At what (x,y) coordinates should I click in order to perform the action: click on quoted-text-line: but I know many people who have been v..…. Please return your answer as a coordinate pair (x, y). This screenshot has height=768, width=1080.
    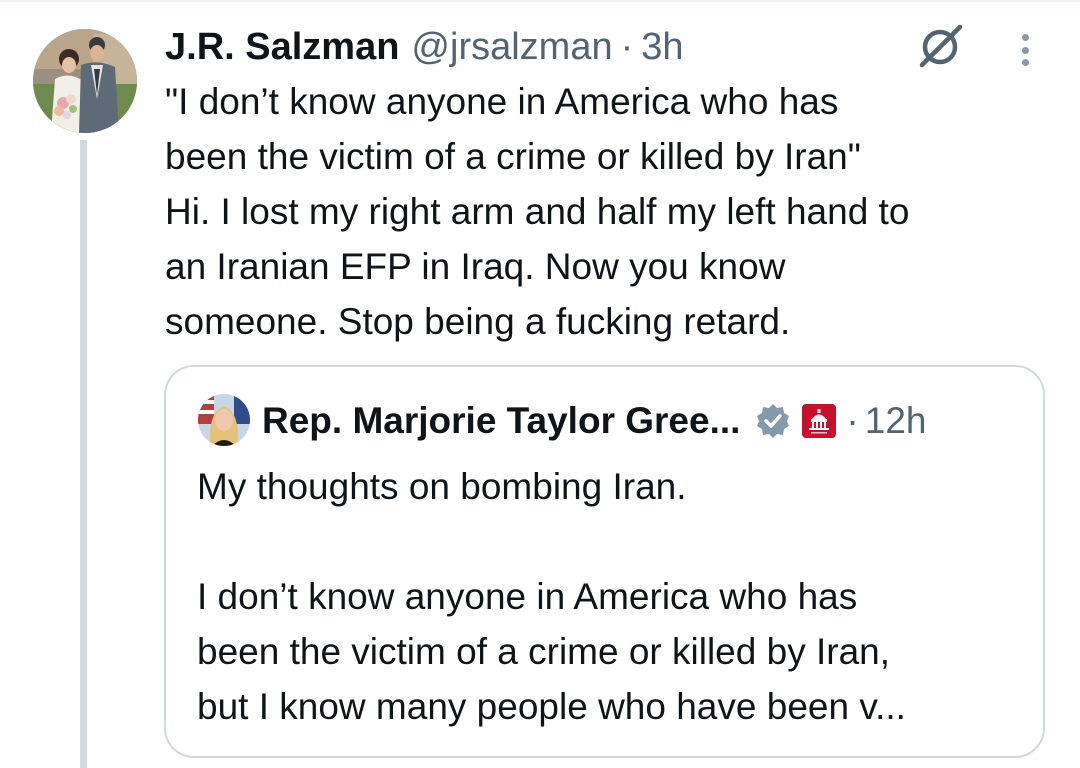
    Looking at the image, I should click on (551, 706).